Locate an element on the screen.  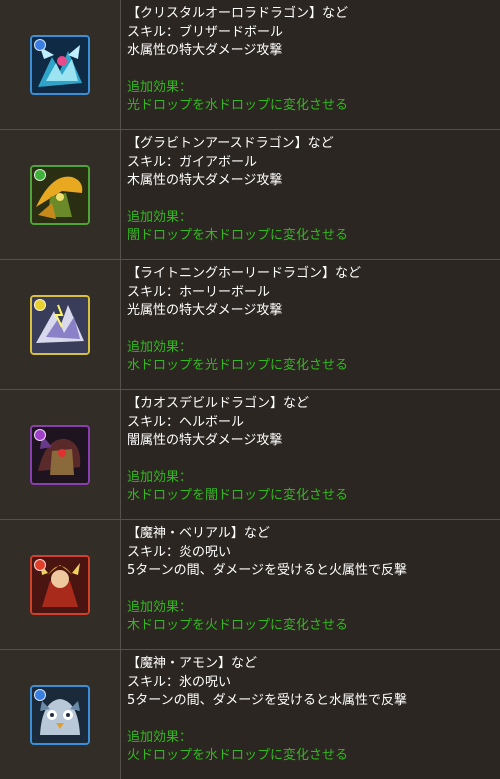
skill-effect: 光属性の特大ダメージ攻撃 is located at coordinates (310, 311).